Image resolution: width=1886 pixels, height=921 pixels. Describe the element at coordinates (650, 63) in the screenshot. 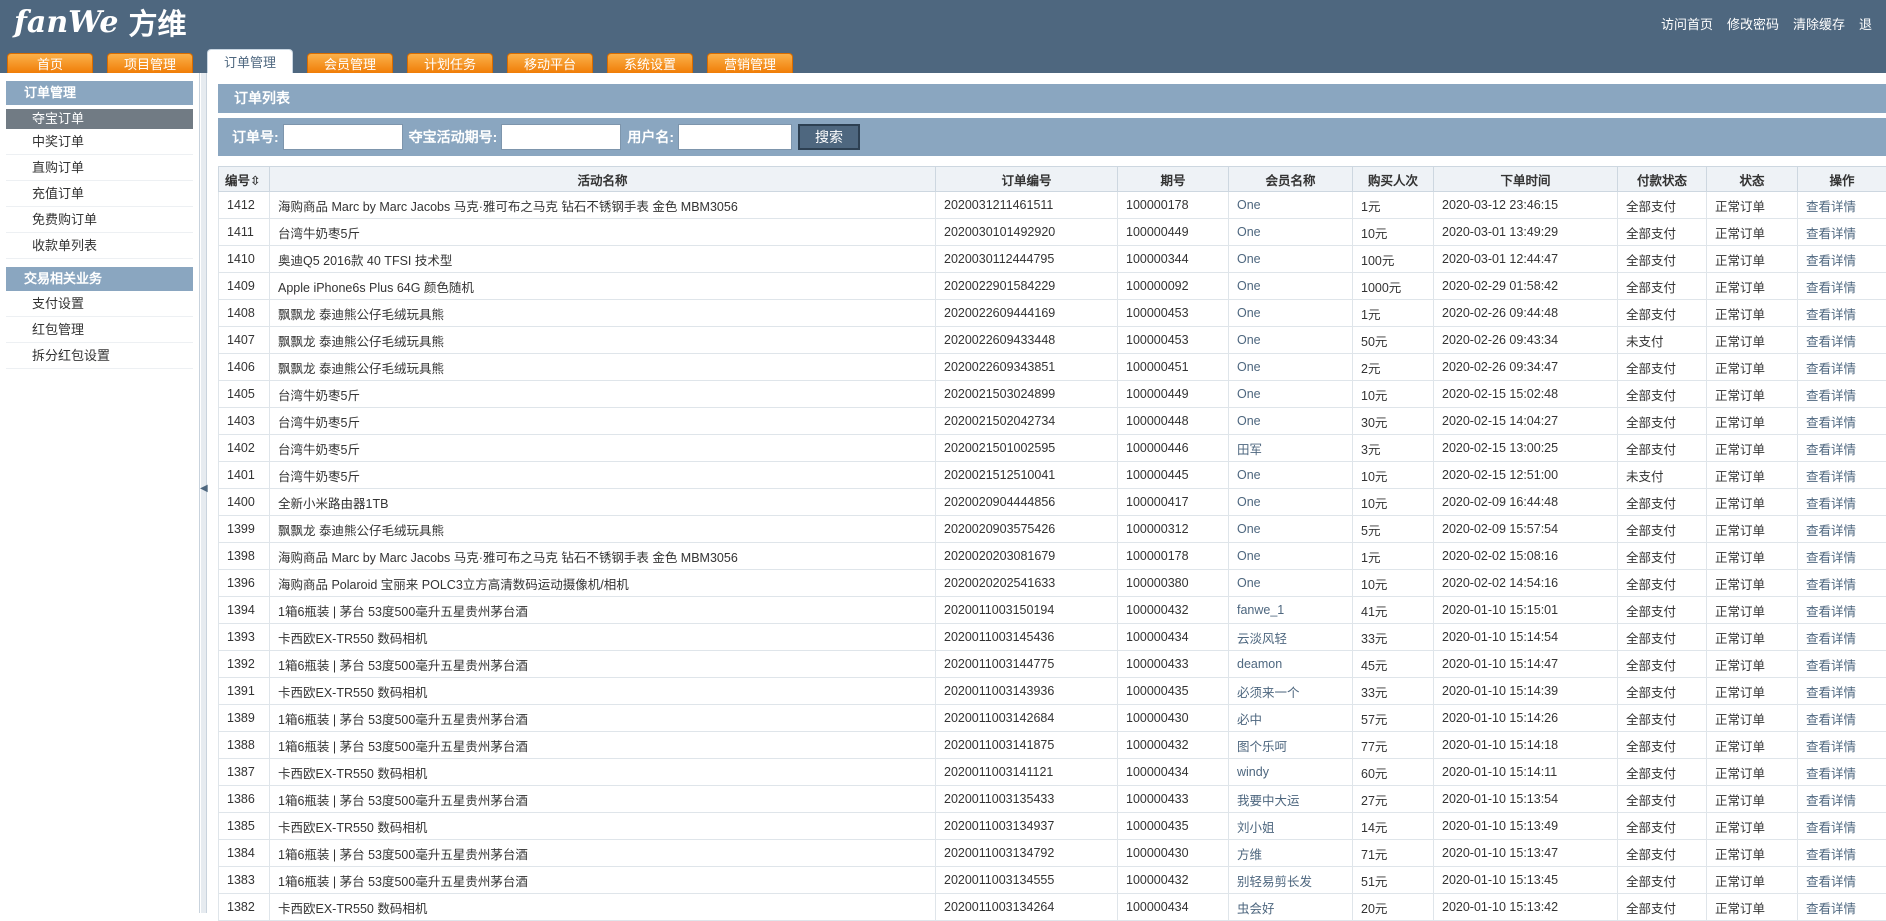

I see `nav-tab-system-settings: 系统设置` at that location.